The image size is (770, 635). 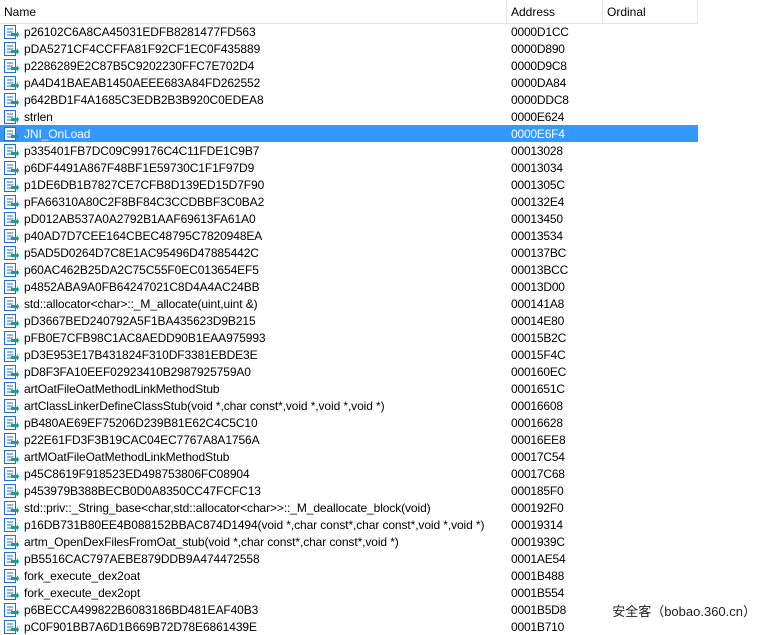 I want to click on row-address: 0001B488, so click(x=538, y=575).